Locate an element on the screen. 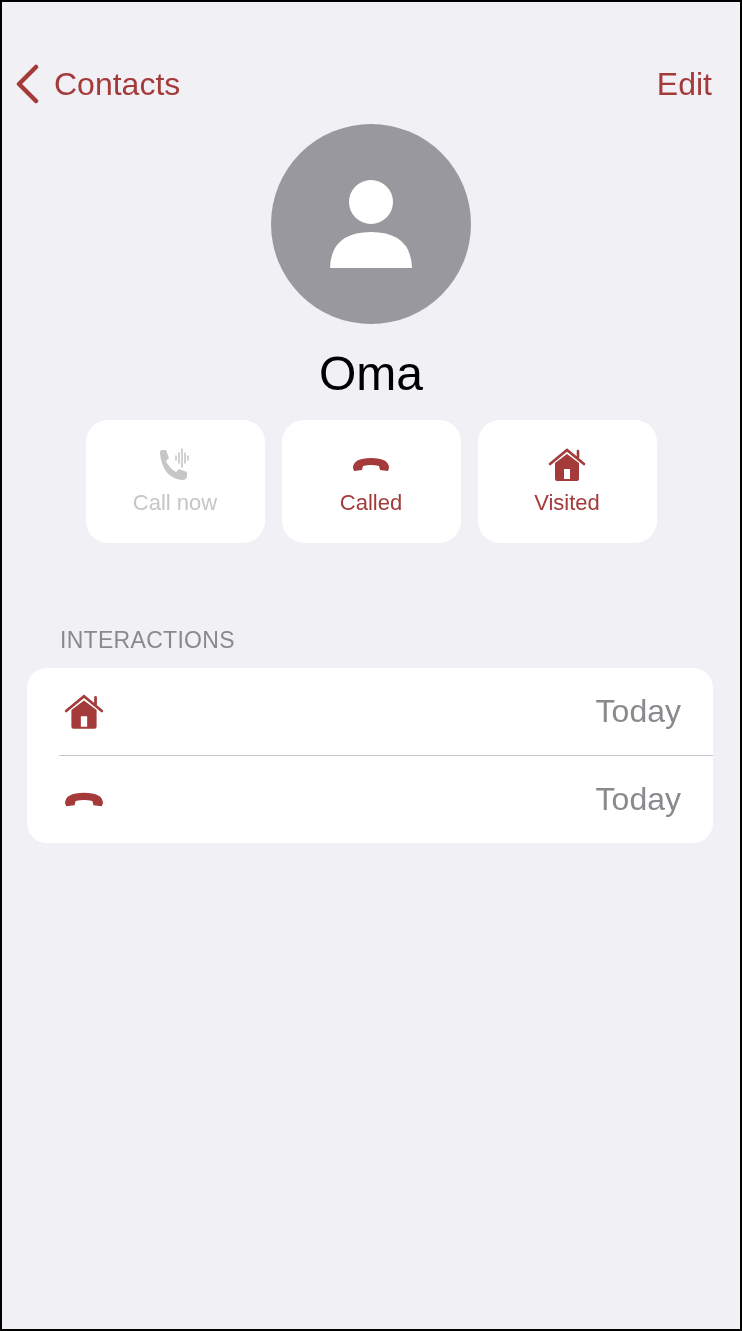 Image resolution: width=742 pixels, height=1331 pixels. called-button: Called is located at coordinates (371, 481).